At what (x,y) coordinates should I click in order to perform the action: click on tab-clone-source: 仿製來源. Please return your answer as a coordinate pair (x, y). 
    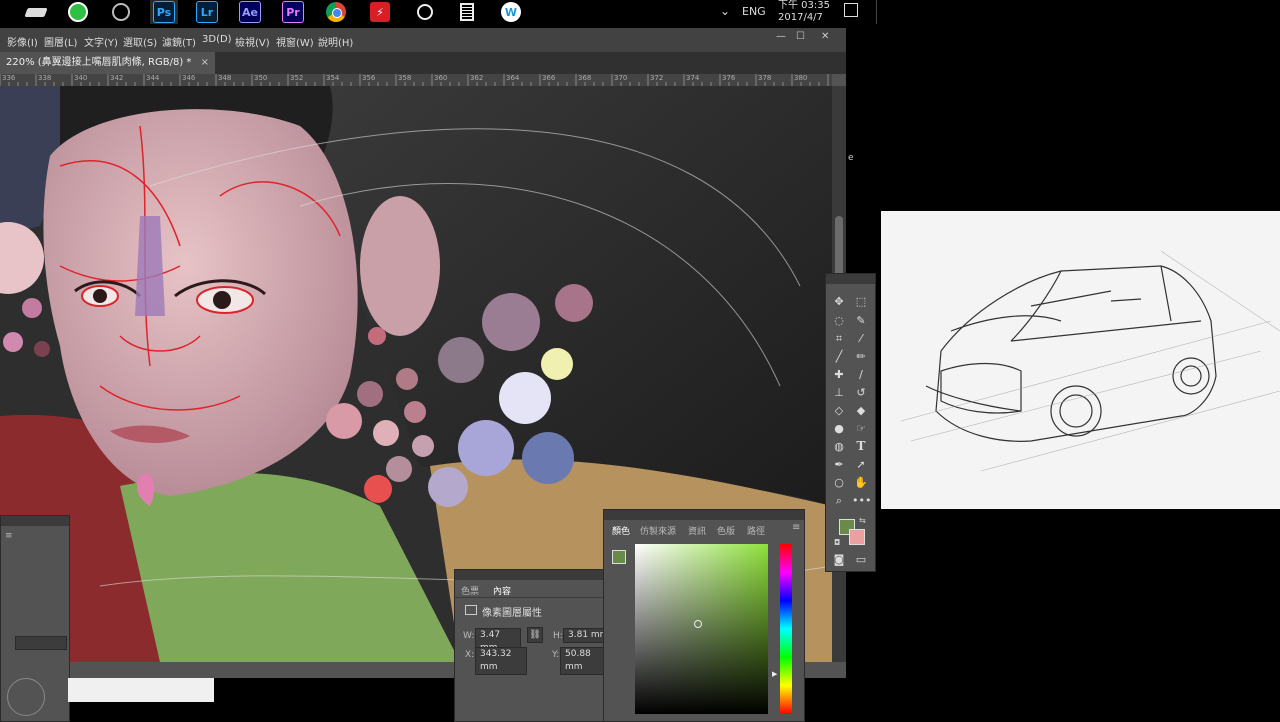
    Looking at the image, I should click on (658, 530).